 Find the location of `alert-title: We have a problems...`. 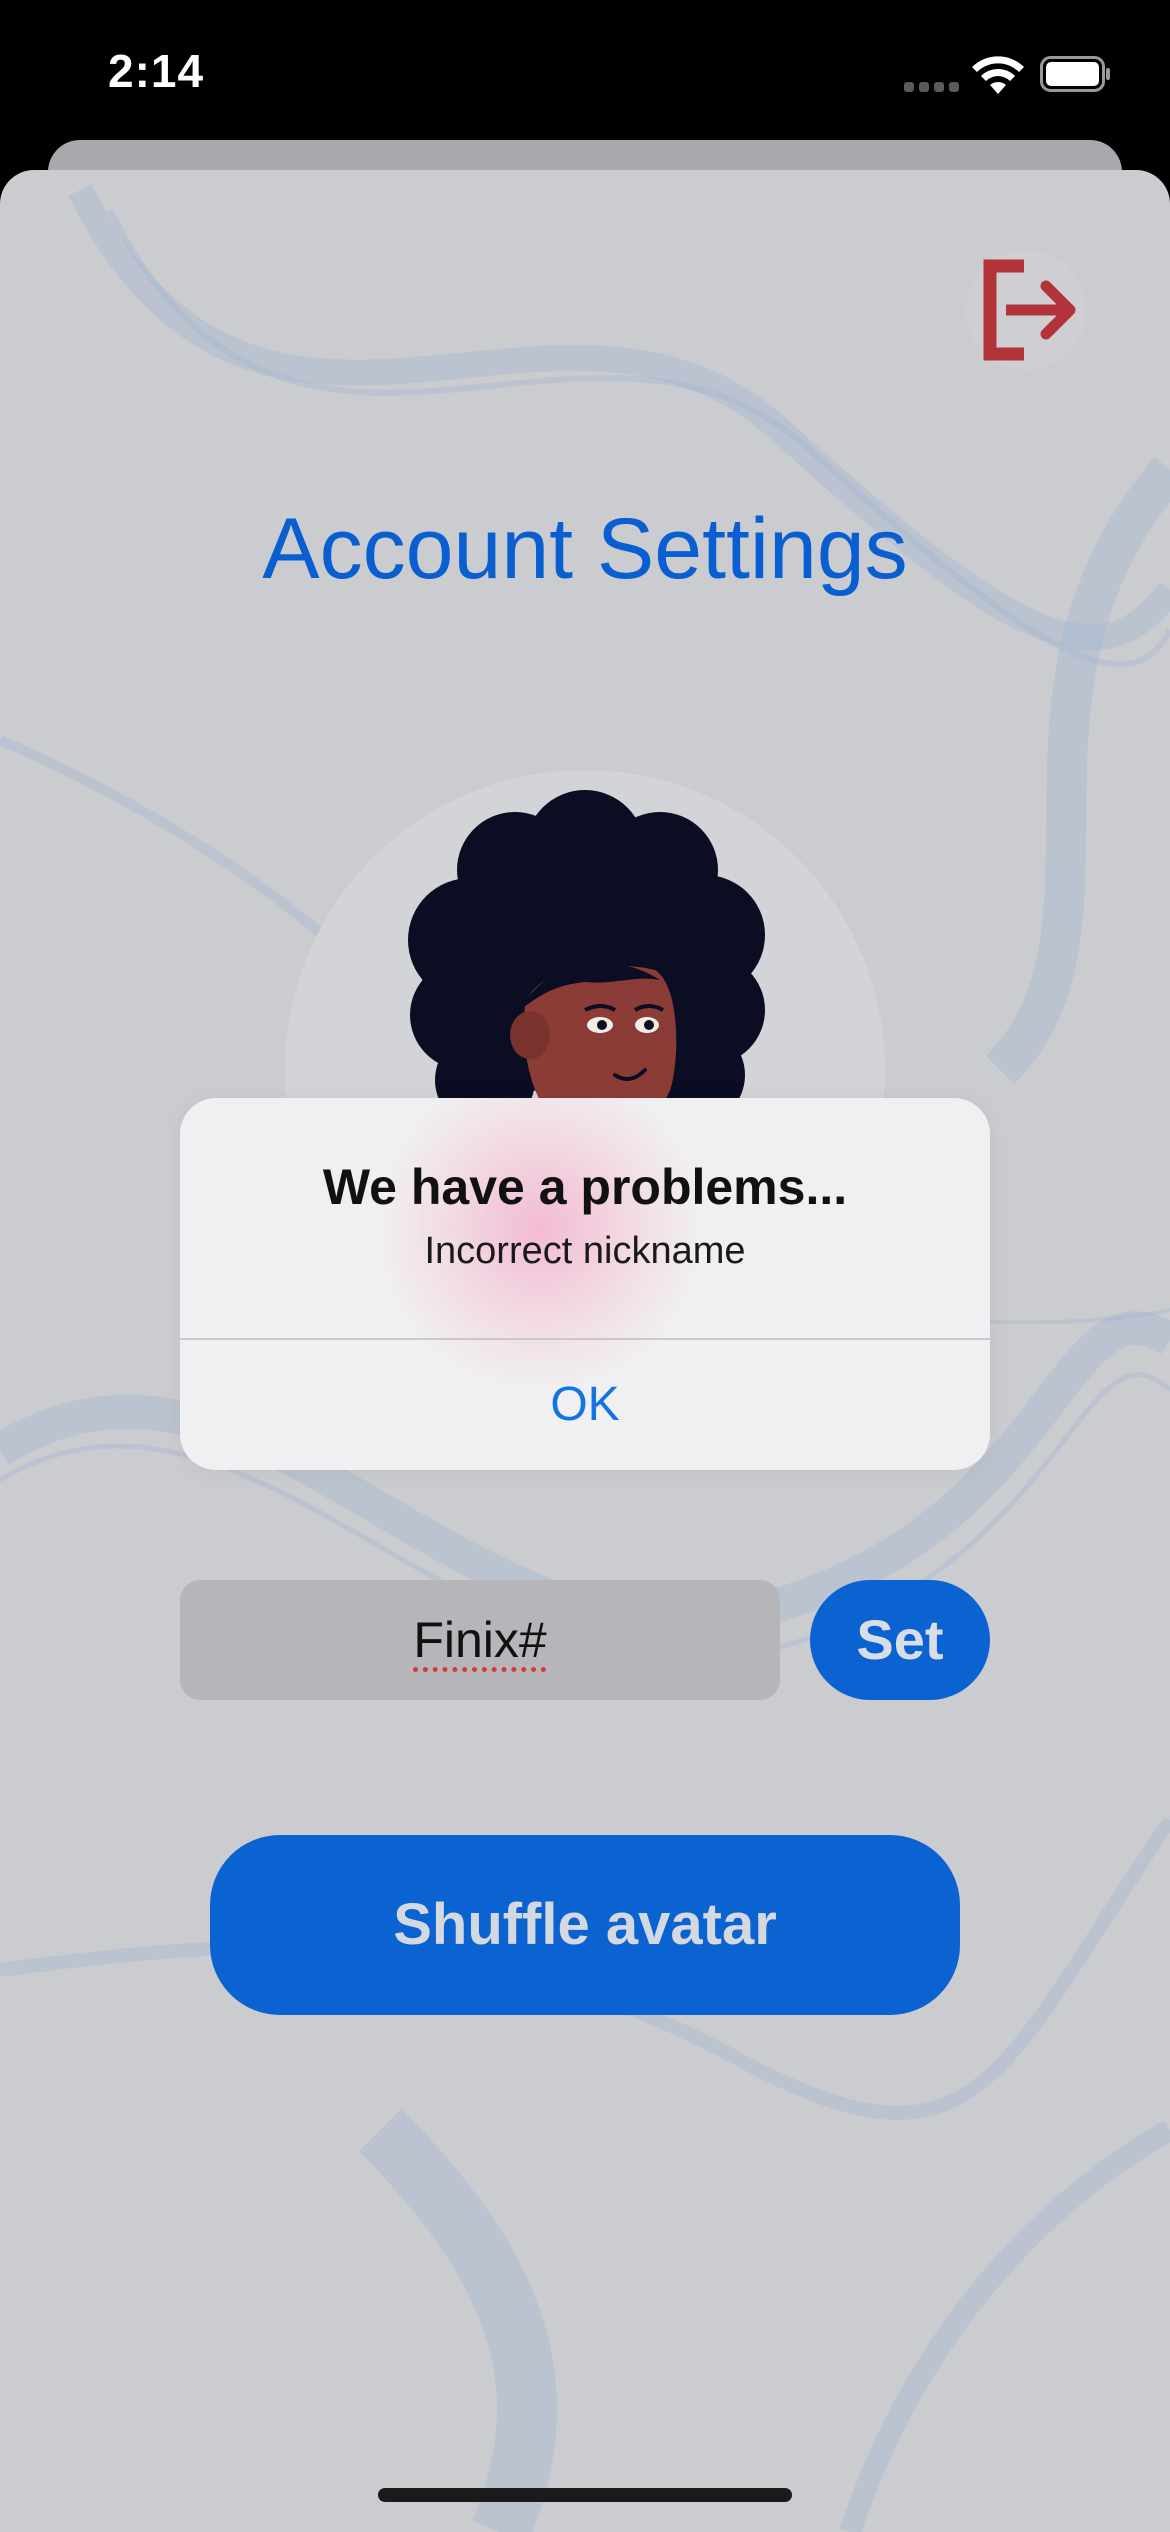

alert-title: We have a problems... is located at coordinates (585, 1187).